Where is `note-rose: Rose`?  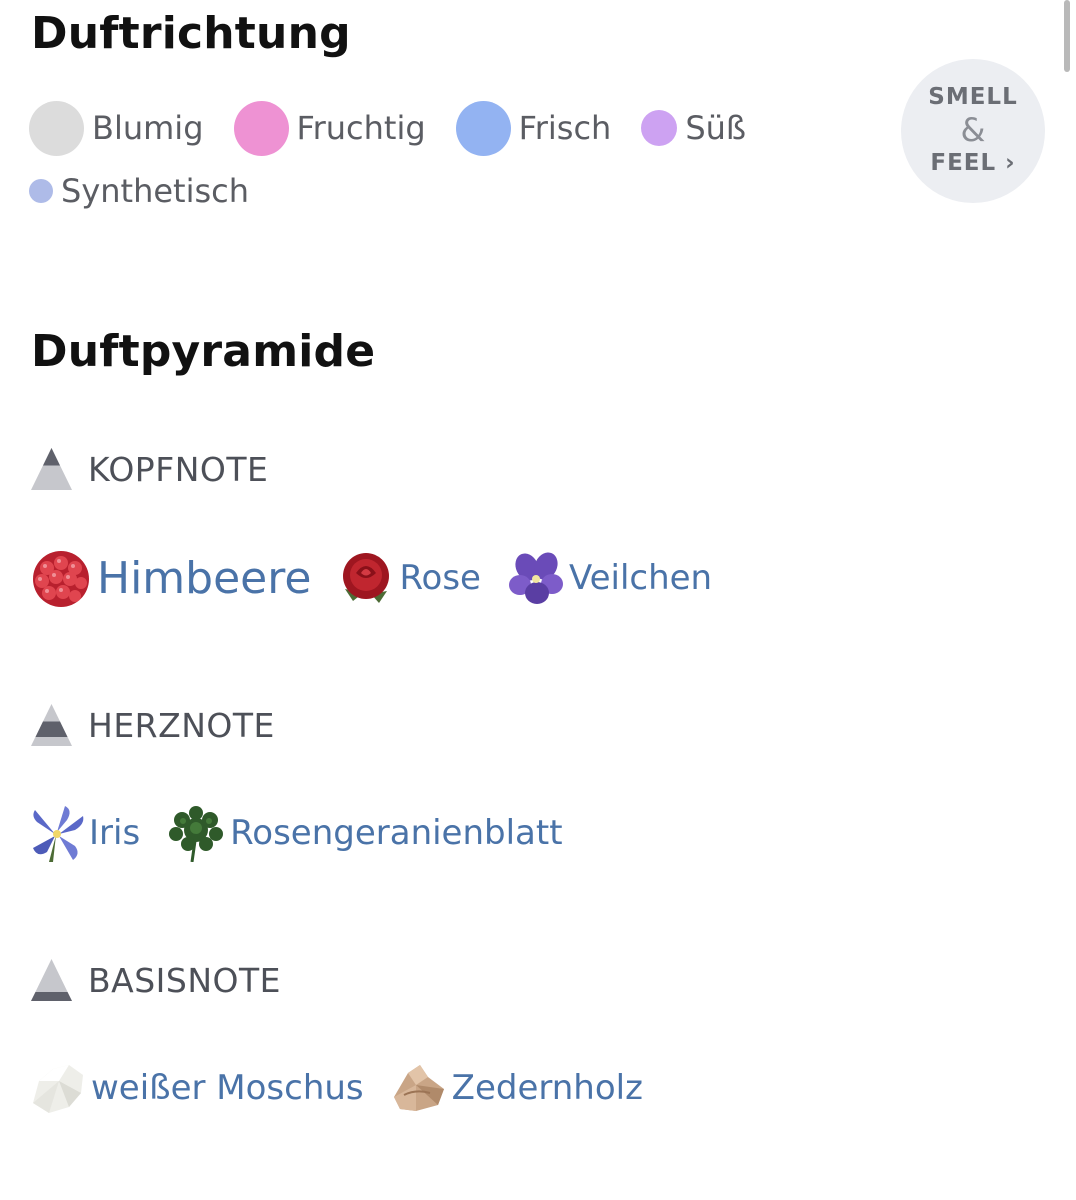
note-rose: Rose is located at coordinates (409, 578).